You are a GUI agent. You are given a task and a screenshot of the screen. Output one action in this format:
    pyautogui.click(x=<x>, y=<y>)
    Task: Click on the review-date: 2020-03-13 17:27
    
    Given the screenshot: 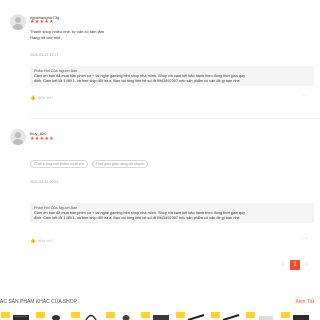 What is the action you would take?
    pyautogui.click(x=44, y=55)
    